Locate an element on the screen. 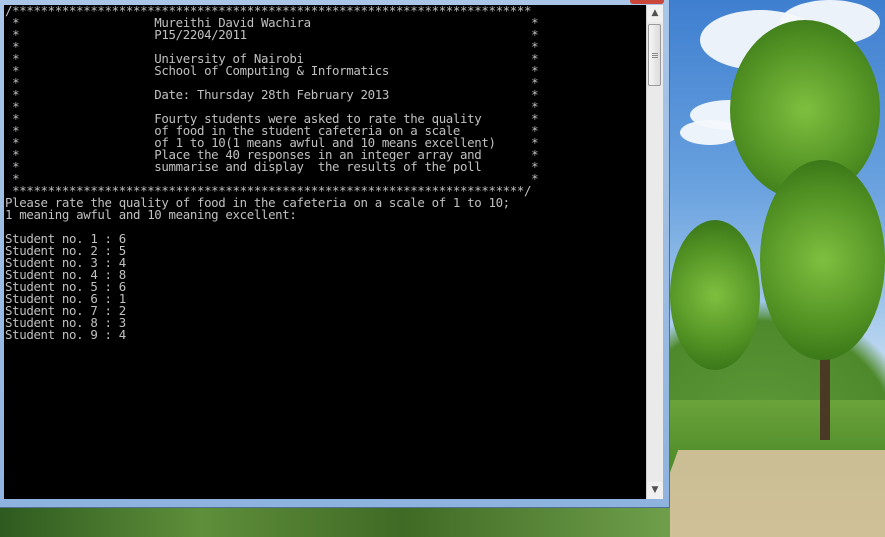  wallpaper-foliage is located at coordinates (335, 522).